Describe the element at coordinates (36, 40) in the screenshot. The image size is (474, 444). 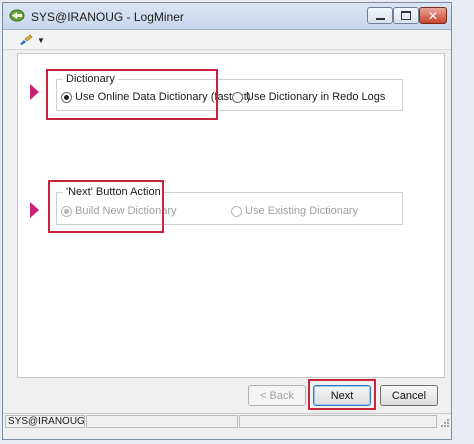
I see `tool-dropdown-button: ▼` at that location.